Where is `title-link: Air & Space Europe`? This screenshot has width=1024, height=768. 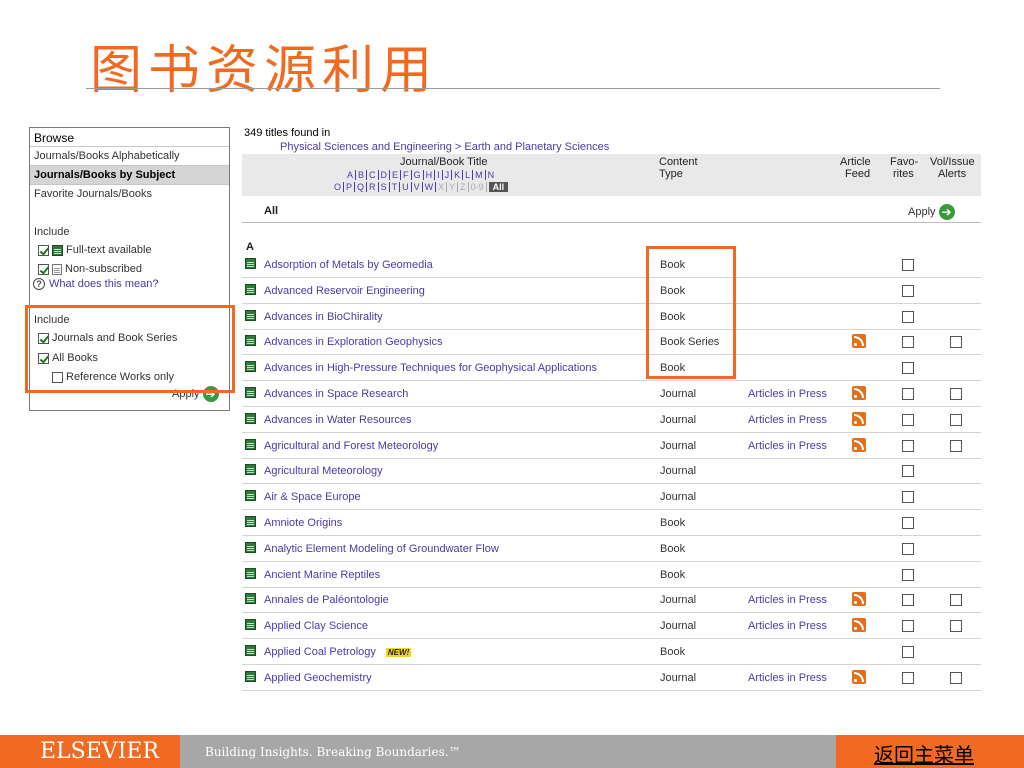
title-link: Air & Space Europe is located at coordinates (312, 497).